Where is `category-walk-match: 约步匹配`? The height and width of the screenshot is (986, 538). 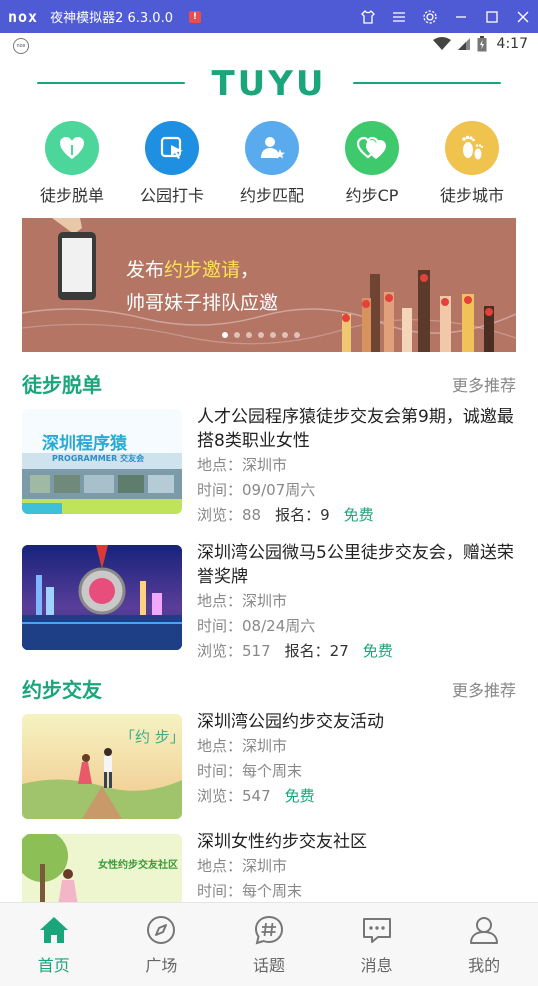 category-walk-match: 约步匹配 is located at coordinates (272, 164).